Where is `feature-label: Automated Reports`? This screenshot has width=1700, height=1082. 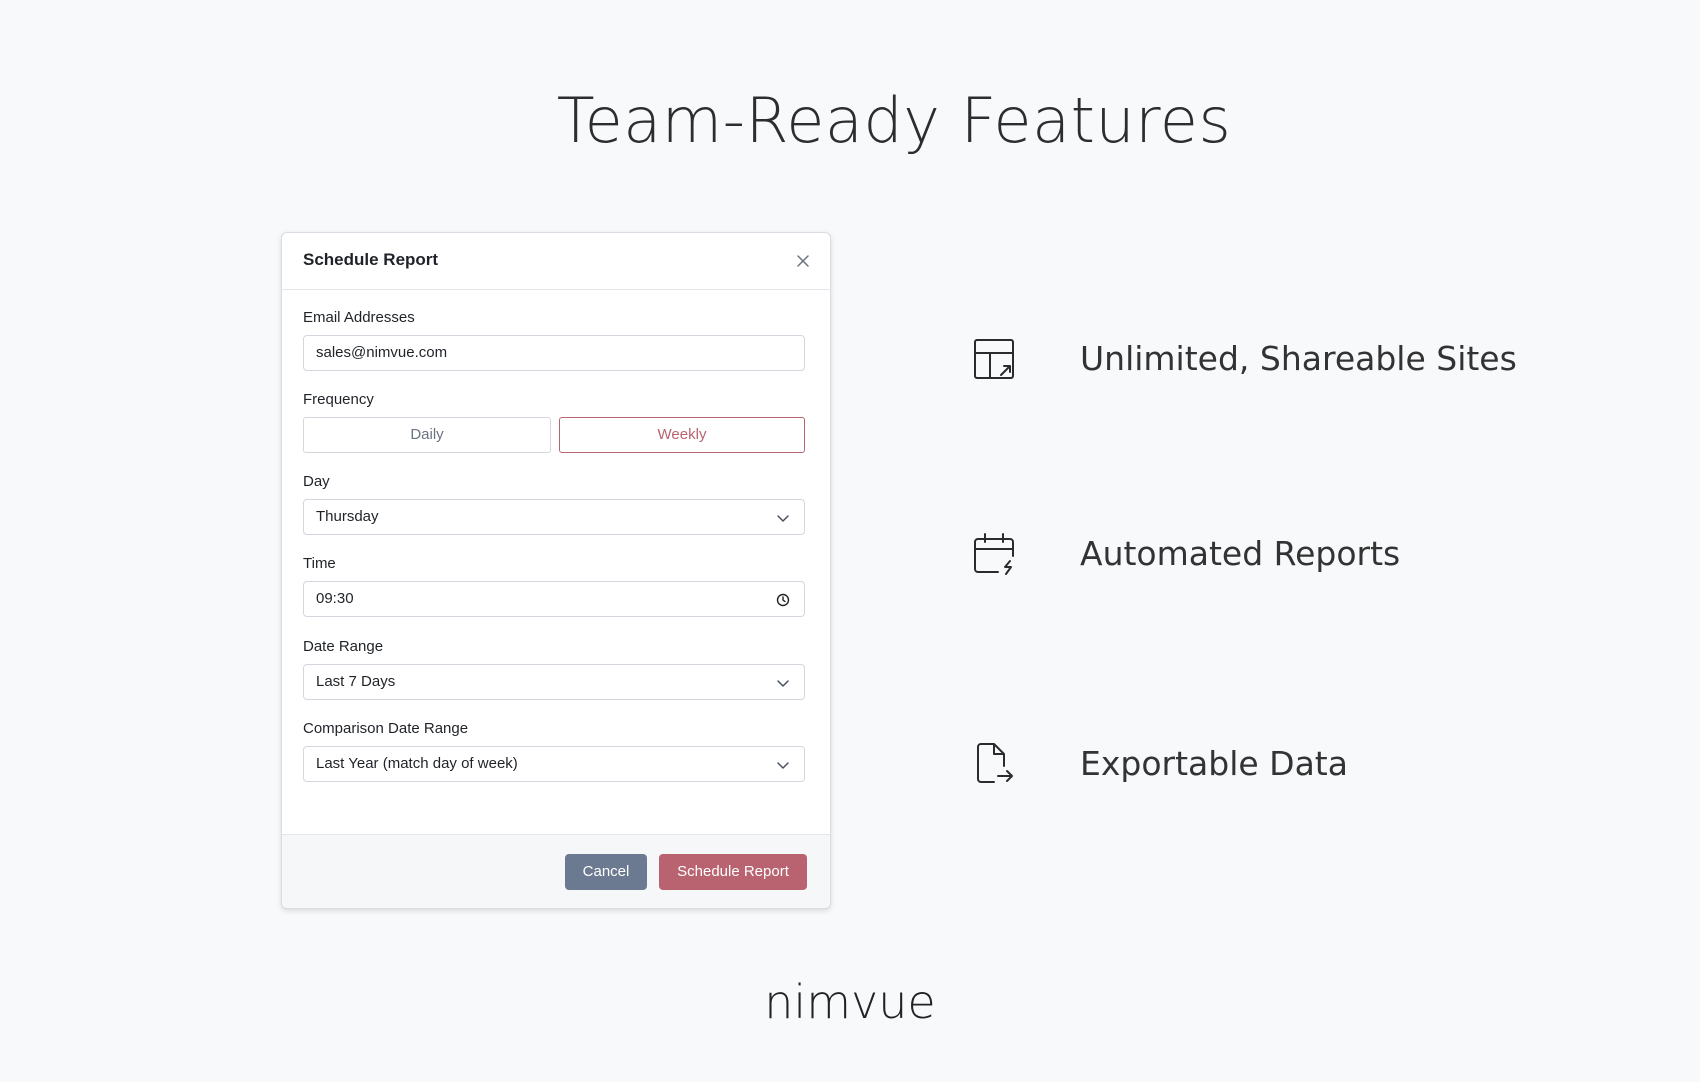
feature-label: Automated Reports is located at coordinates (1240, 553).